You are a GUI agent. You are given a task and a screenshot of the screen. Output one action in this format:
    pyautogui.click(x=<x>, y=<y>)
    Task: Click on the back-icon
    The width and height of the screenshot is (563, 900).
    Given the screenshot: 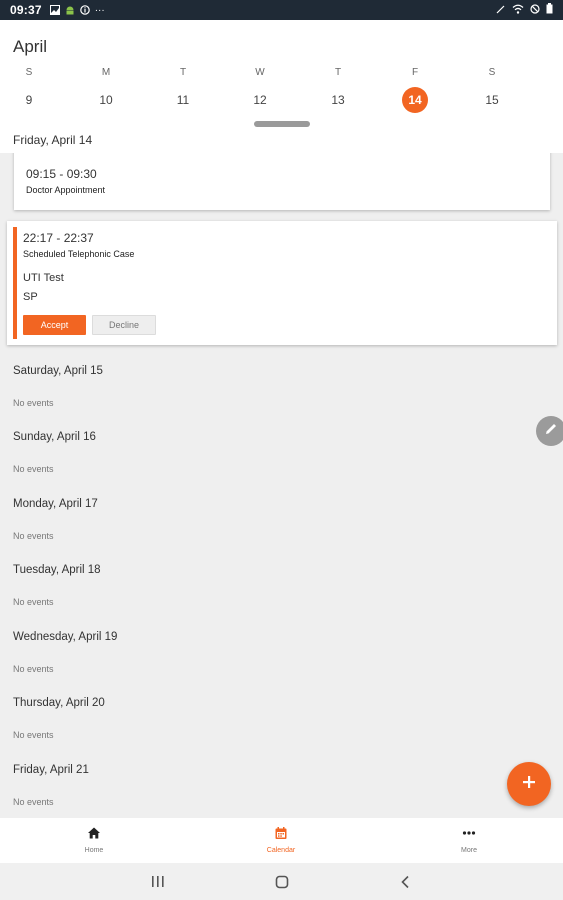 What is the action you would take?
    pyautogui.click(x=405, y=884)
    